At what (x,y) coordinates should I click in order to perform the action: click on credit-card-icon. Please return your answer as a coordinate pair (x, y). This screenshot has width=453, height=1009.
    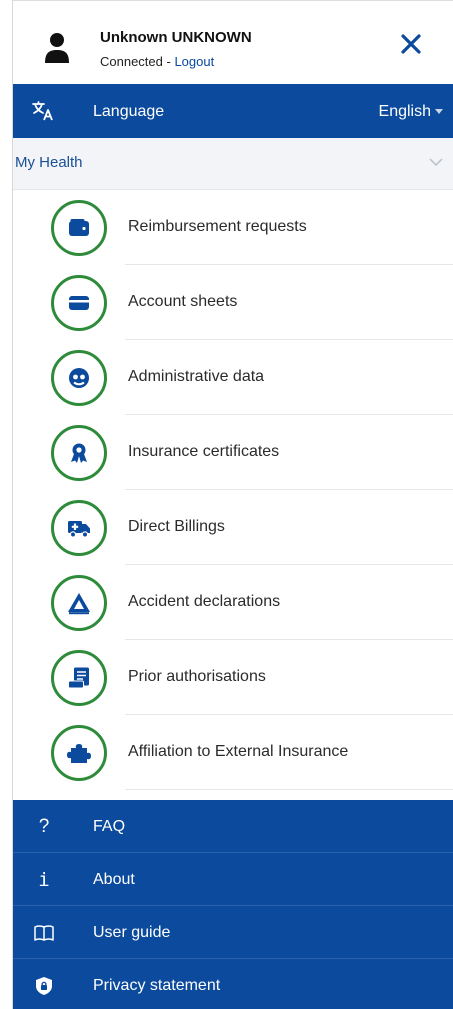
    Looking at the image, I should click on (79, 303).